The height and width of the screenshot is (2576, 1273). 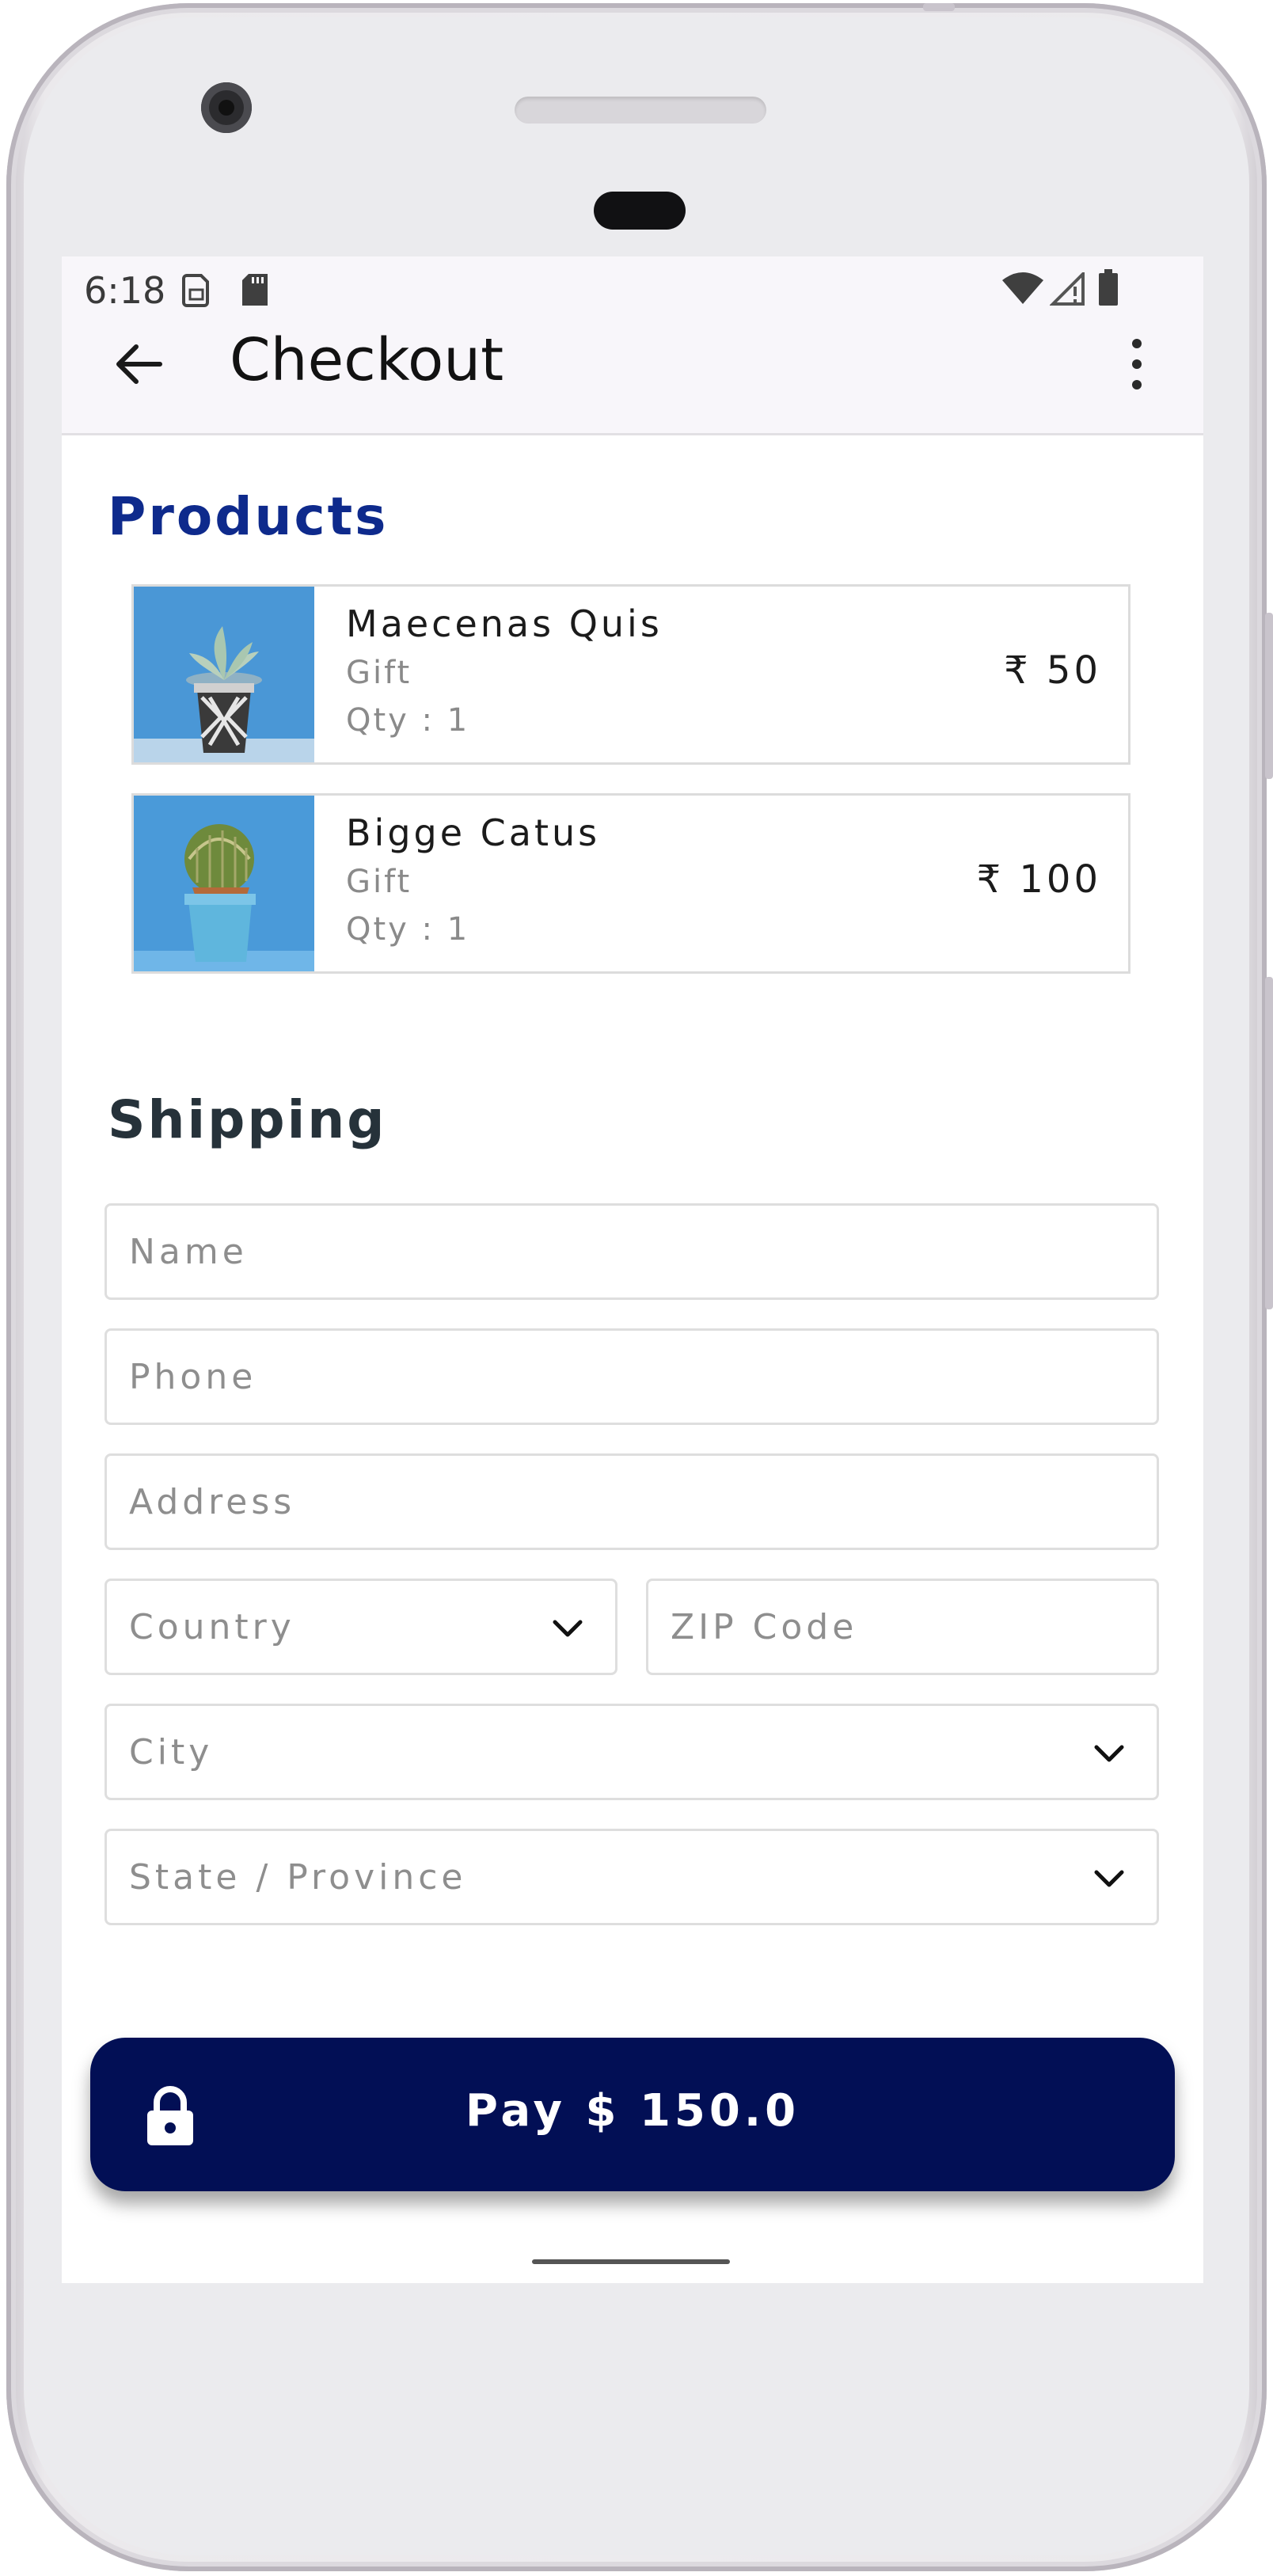 I want to click on arrow-back-icon, so click(x=139, y=364).